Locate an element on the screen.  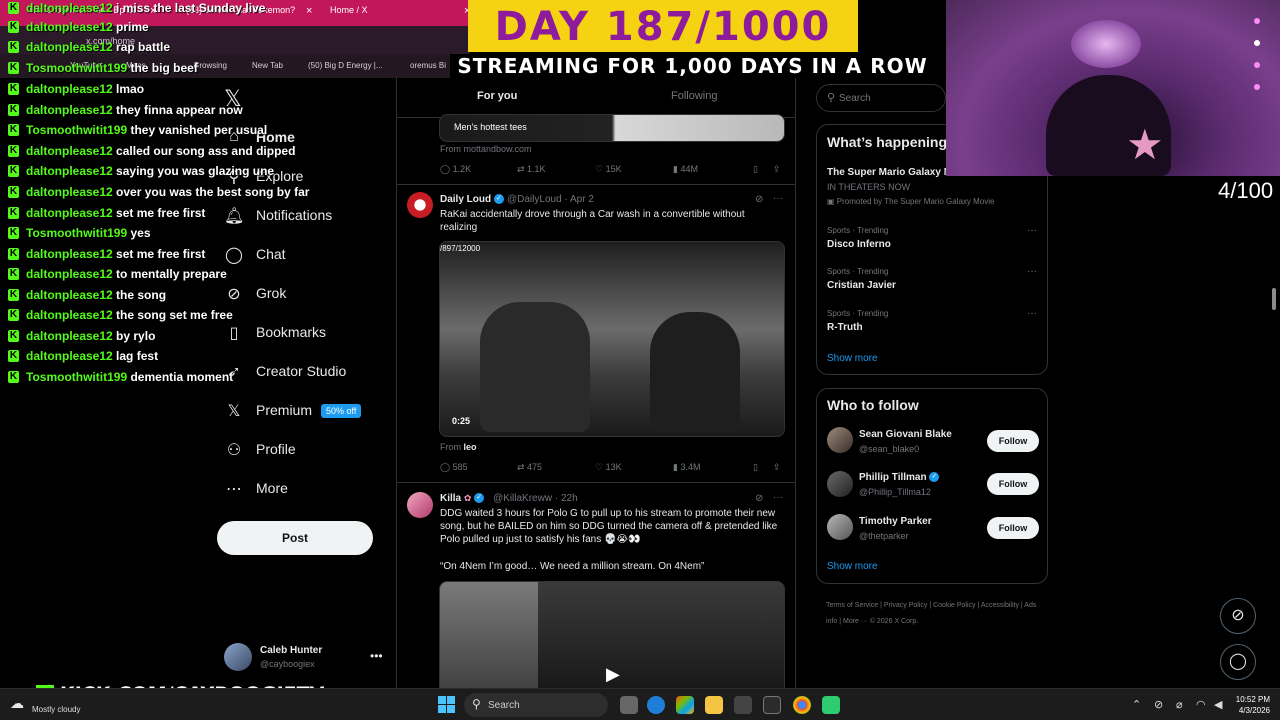
store-icon is located at coordinates (743, 705).